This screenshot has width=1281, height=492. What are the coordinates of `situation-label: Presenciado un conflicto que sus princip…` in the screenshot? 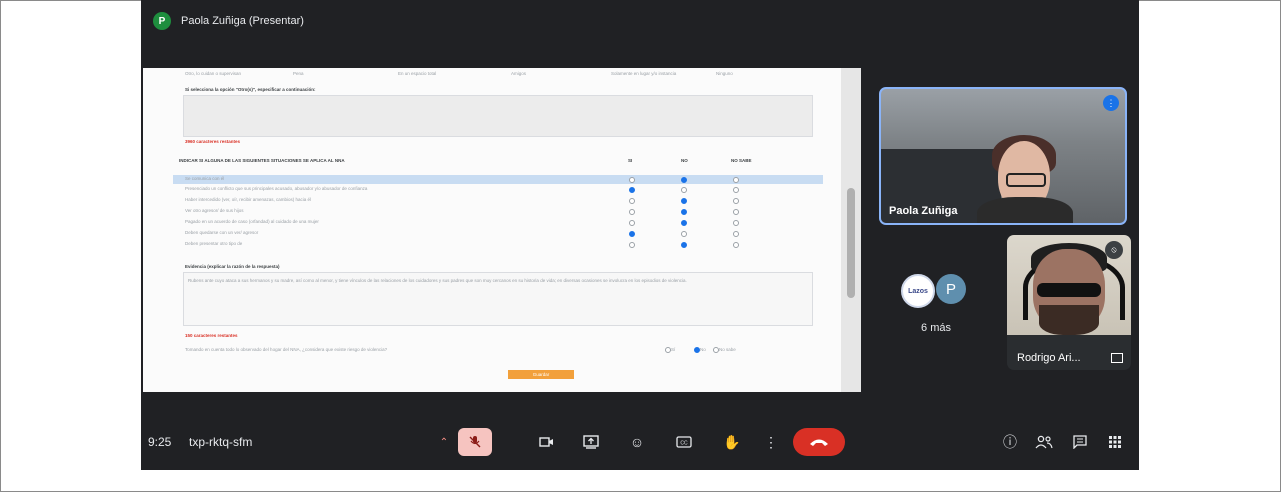 It's located at (276, 188).